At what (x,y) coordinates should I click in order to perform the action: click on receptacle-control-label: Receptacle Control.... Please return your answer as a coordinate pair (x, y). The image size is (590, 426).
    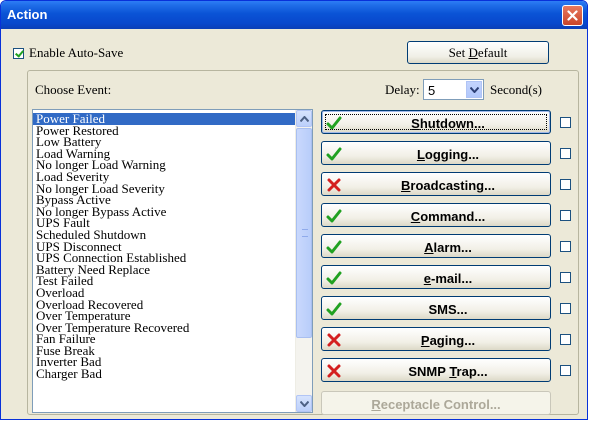
    Looking at the image, I should click on (436, 404).